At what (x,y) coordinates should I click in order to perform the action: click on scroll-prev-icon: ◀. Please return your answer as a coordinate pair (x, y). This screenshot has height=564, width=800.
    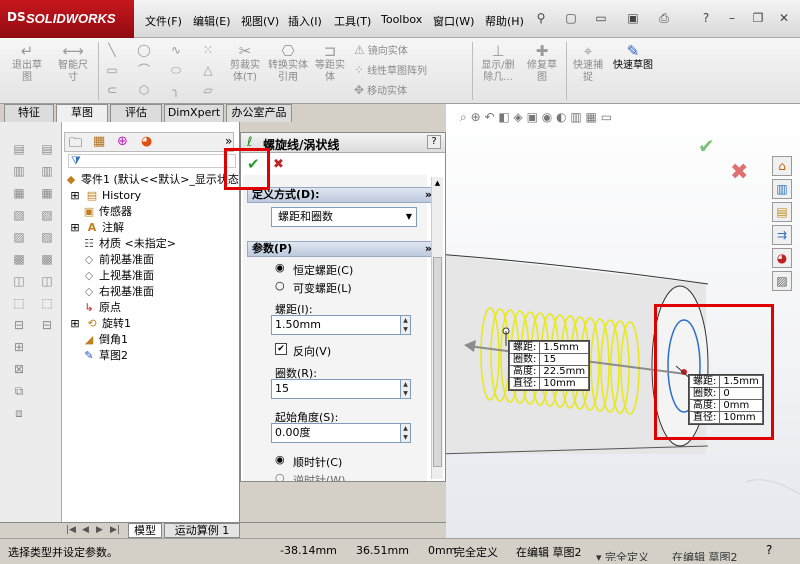
    Looking at the image, I should click on (85, 530).